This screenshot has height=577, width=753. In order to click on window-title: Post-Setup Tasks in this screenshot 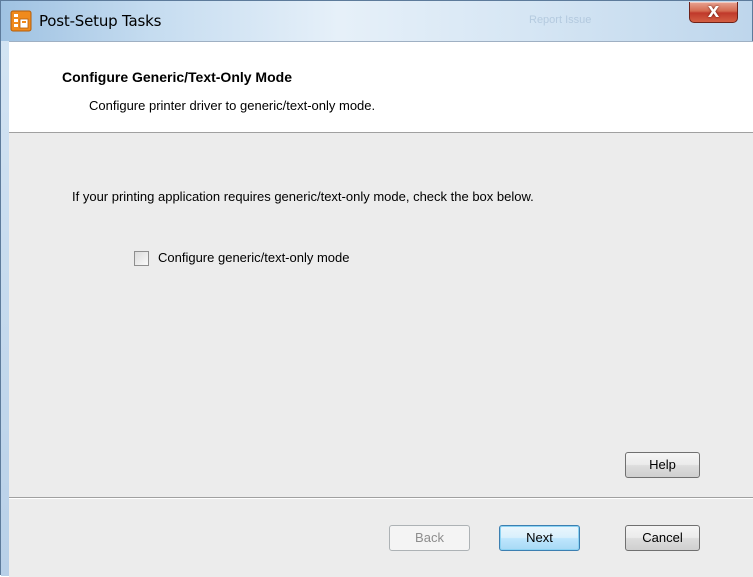, I will do `click(100, 21)`.